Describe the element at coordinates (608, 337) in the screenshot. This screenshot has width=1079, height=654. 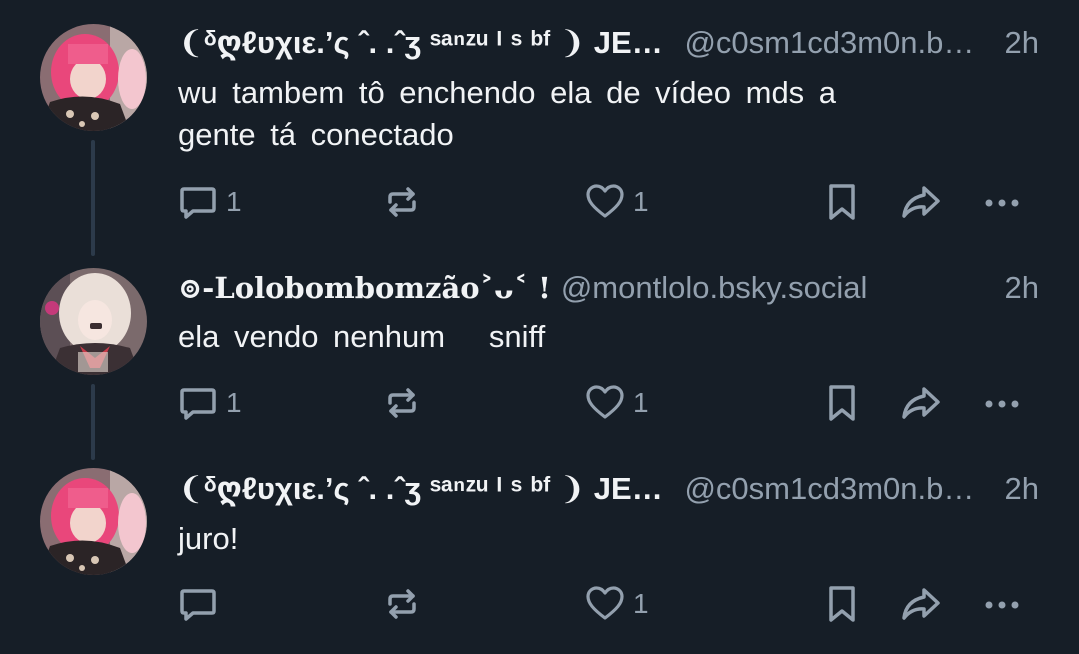
I see `post-text: ela vendo nenhum sniff` at that location.